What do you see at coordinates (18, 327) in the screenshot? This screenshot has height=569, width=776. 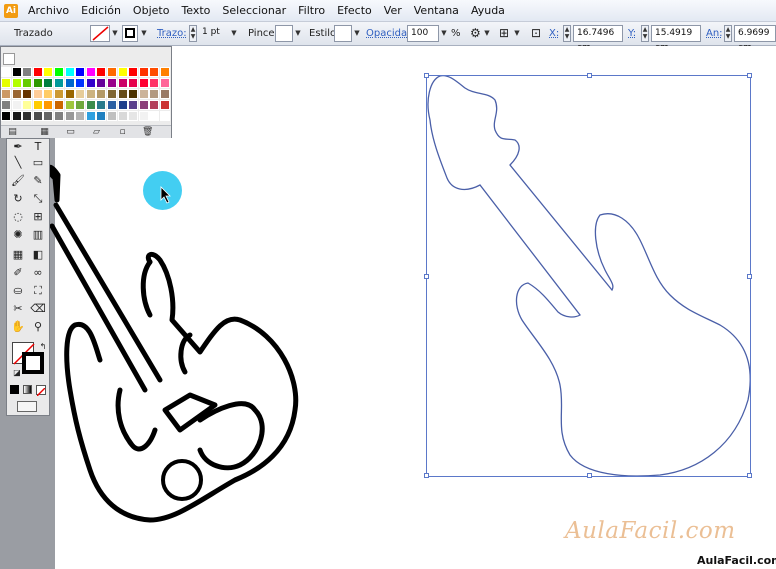 I see `hand-tool-icon: ✋` at bounding box center [18, 327].